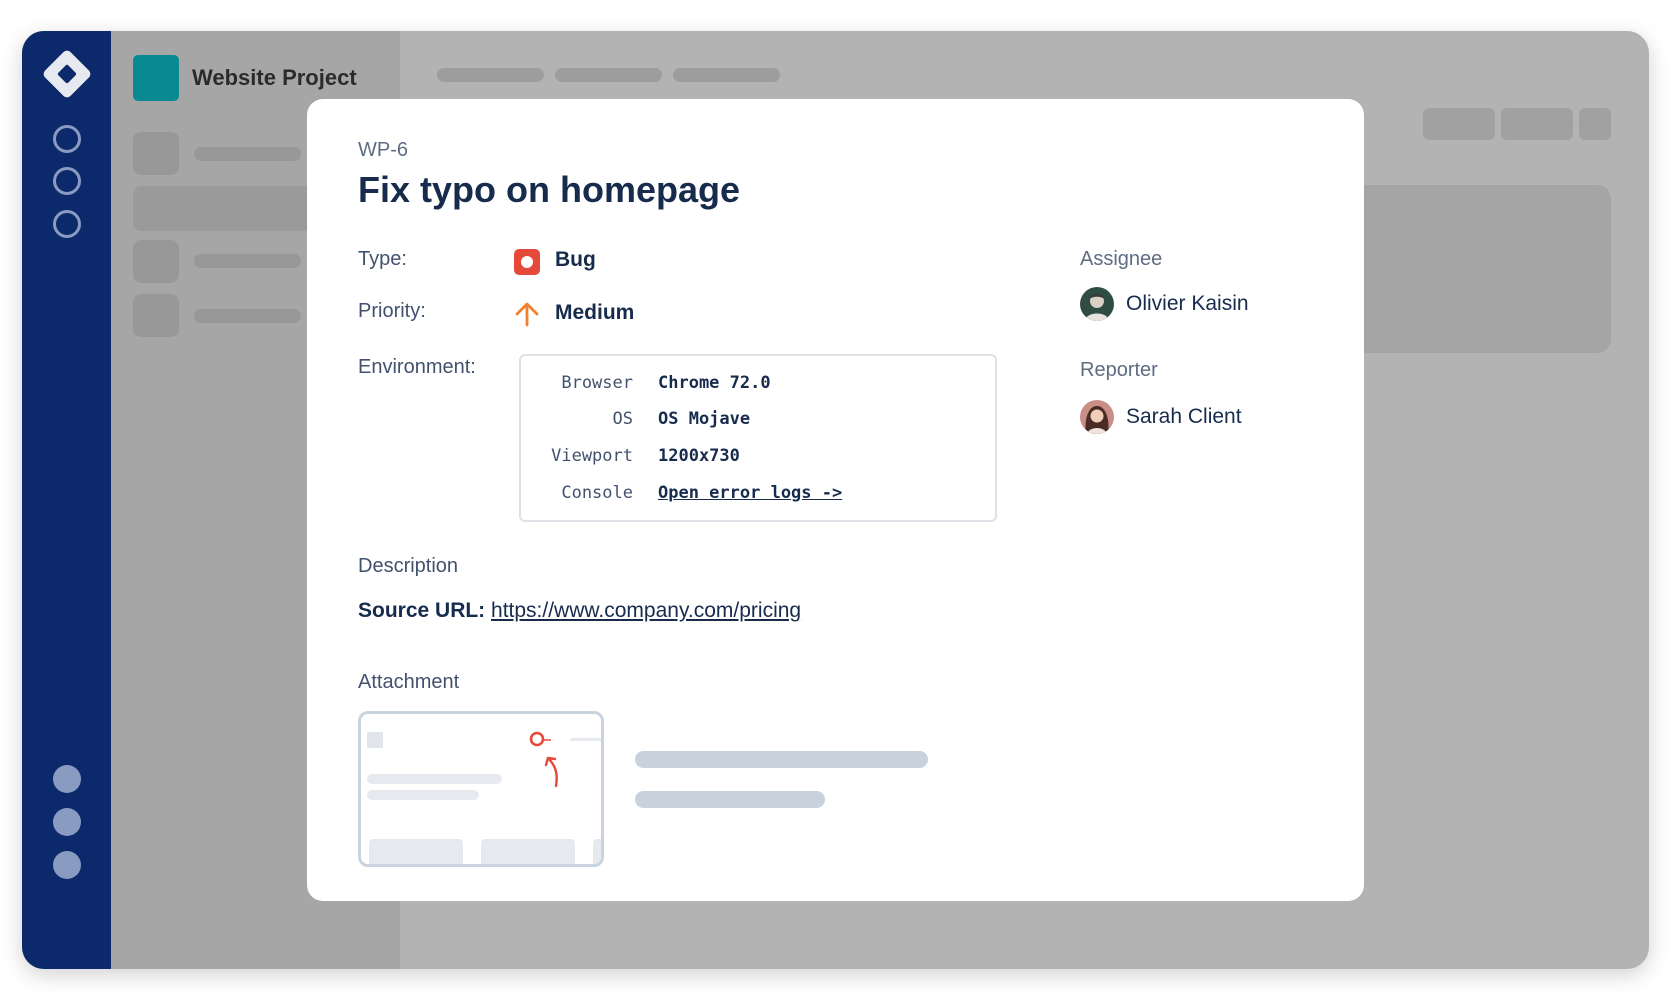  I want to click on source-url-link: https://www.company.com/pricing, so click(646, 610).